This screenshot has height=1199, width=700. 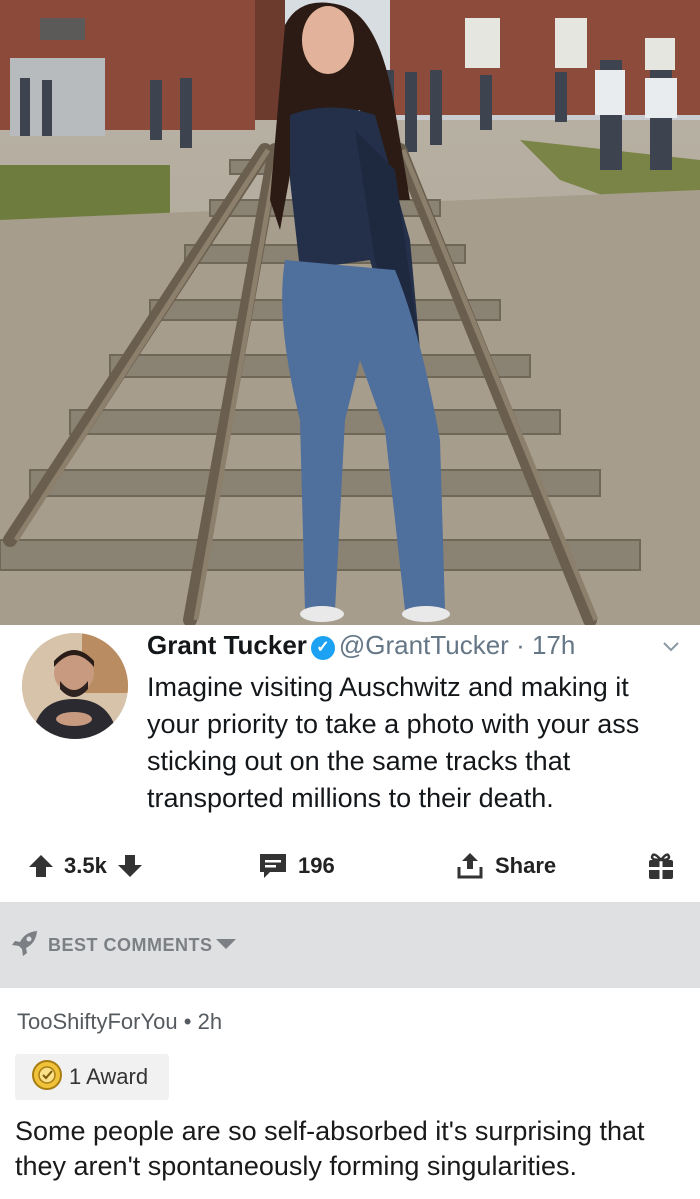 What do you see at coordinates (41, 866) in the screenshot?
I see `upvote-icon` at bounding box center [41, 866].